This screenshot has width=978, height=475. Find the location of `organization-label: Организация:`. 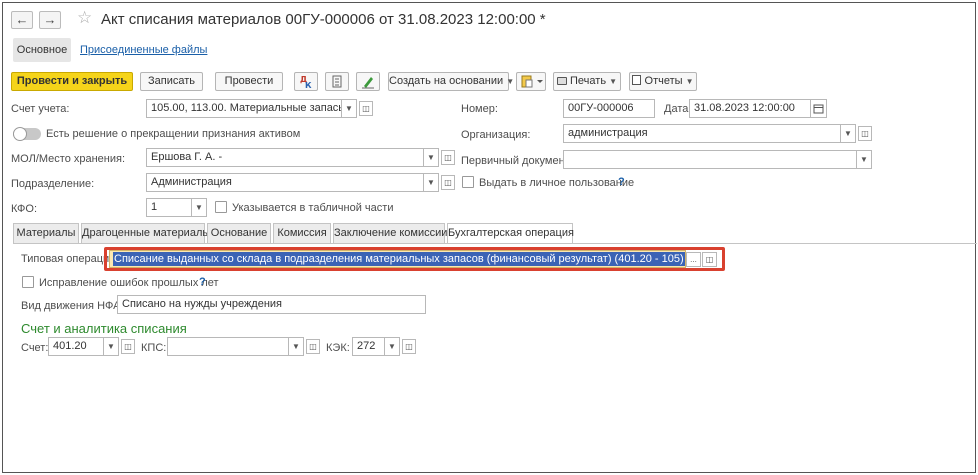

organization-label: Организация: is located at coordinates (496, 135).